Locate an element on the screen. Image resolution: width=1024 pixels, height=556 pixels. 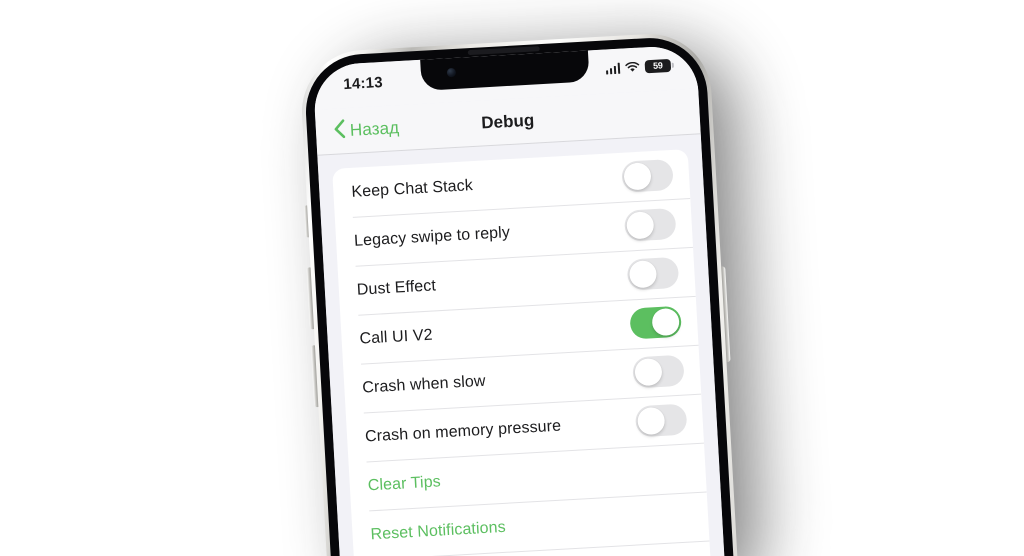
toggle-keep-chat-stack is located at coordinates (647, 175).